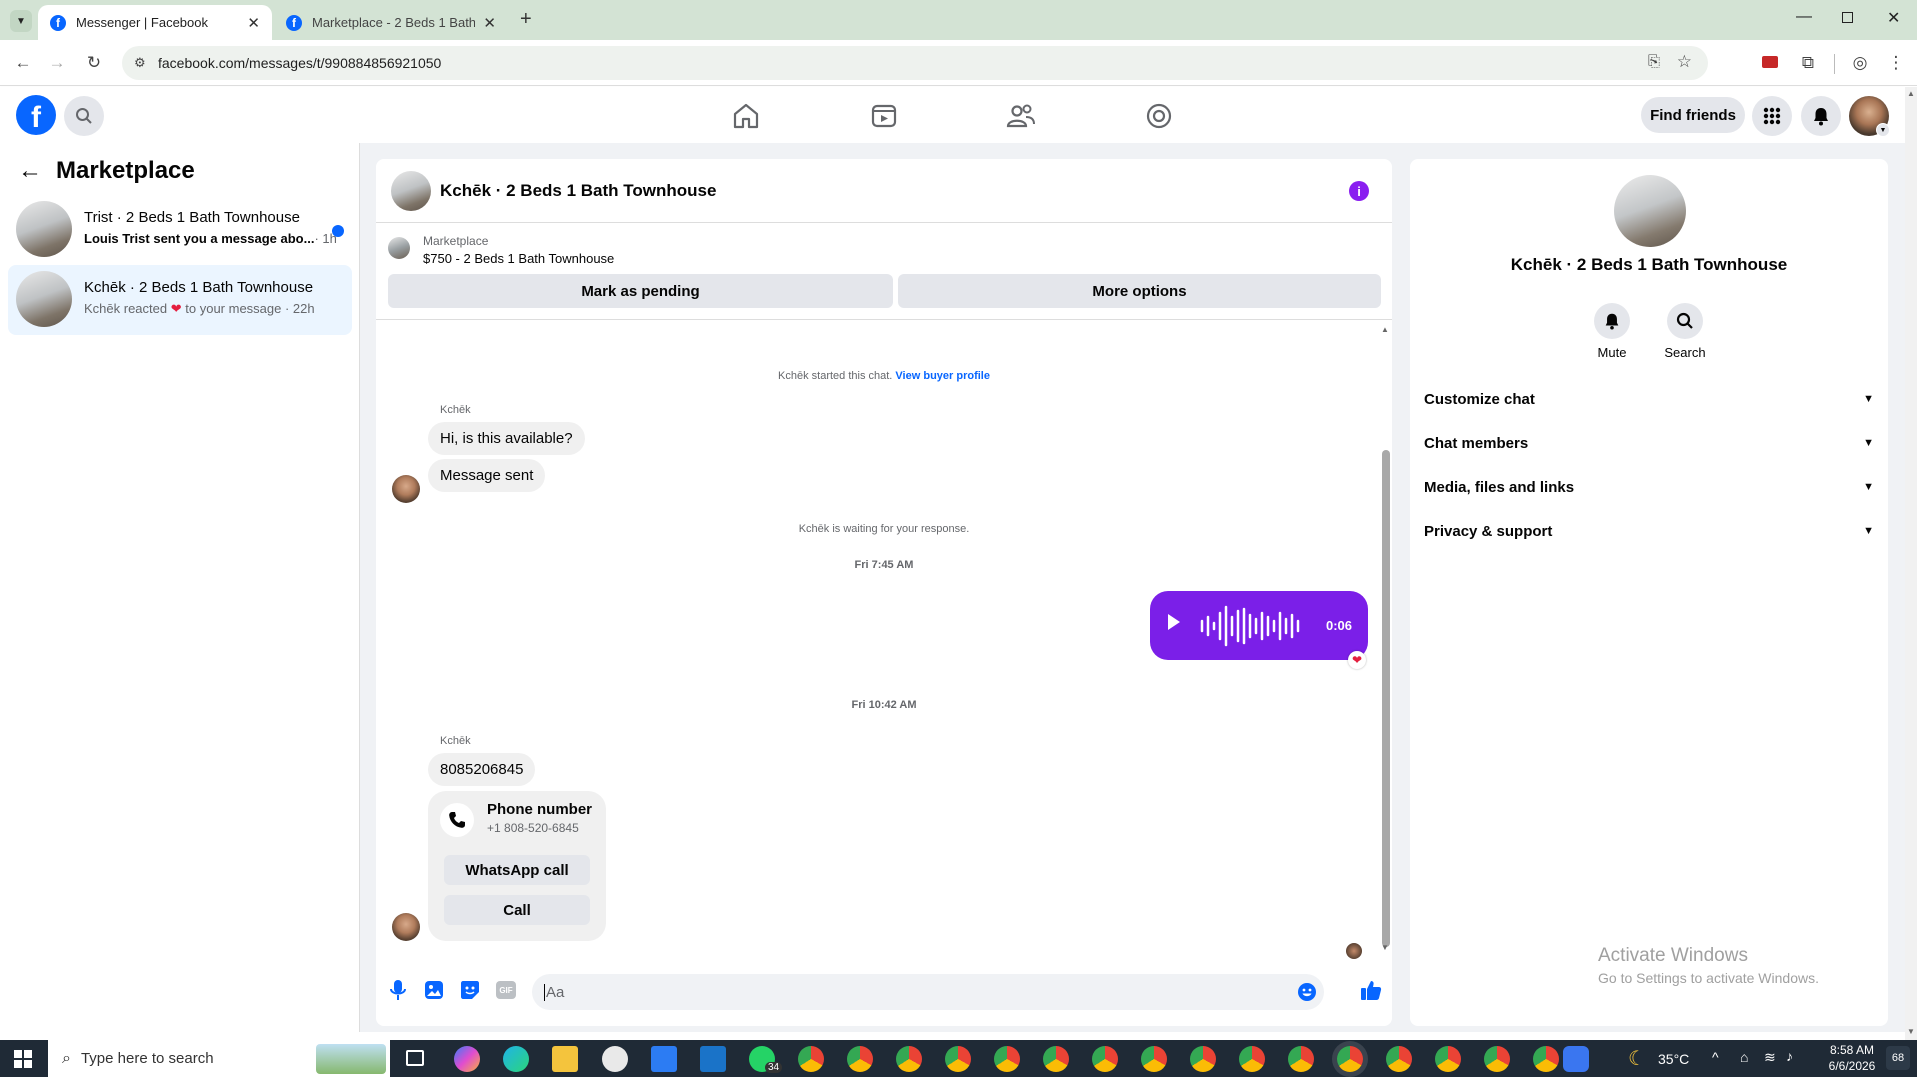 This screenshot has width=1917, height=1077. I want to click on signal-app-icon, so click(1576, 1059).